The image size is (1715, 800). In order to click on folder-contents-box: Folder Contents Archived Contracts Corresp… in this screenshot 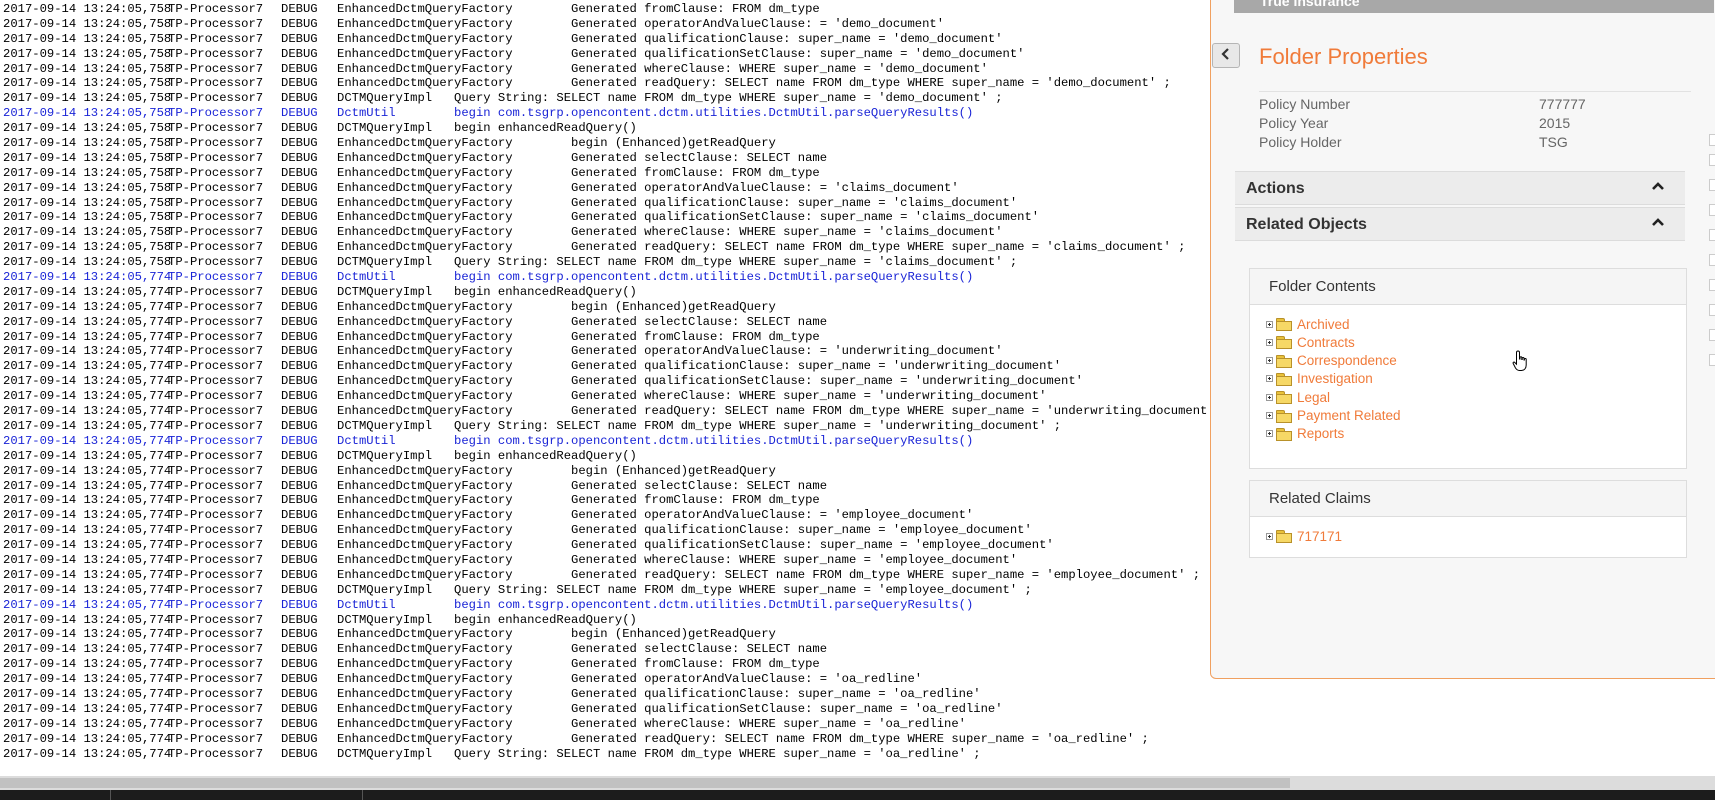, I will do `click(1468, 368)`.